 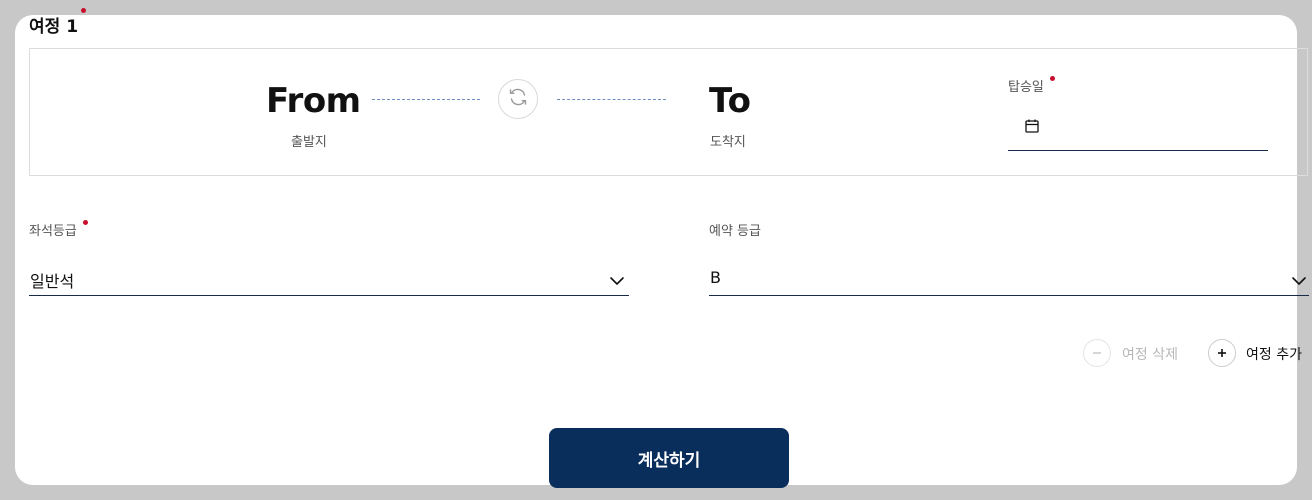 I want to click on delete-journey-button, so click(x=1097, y=353).